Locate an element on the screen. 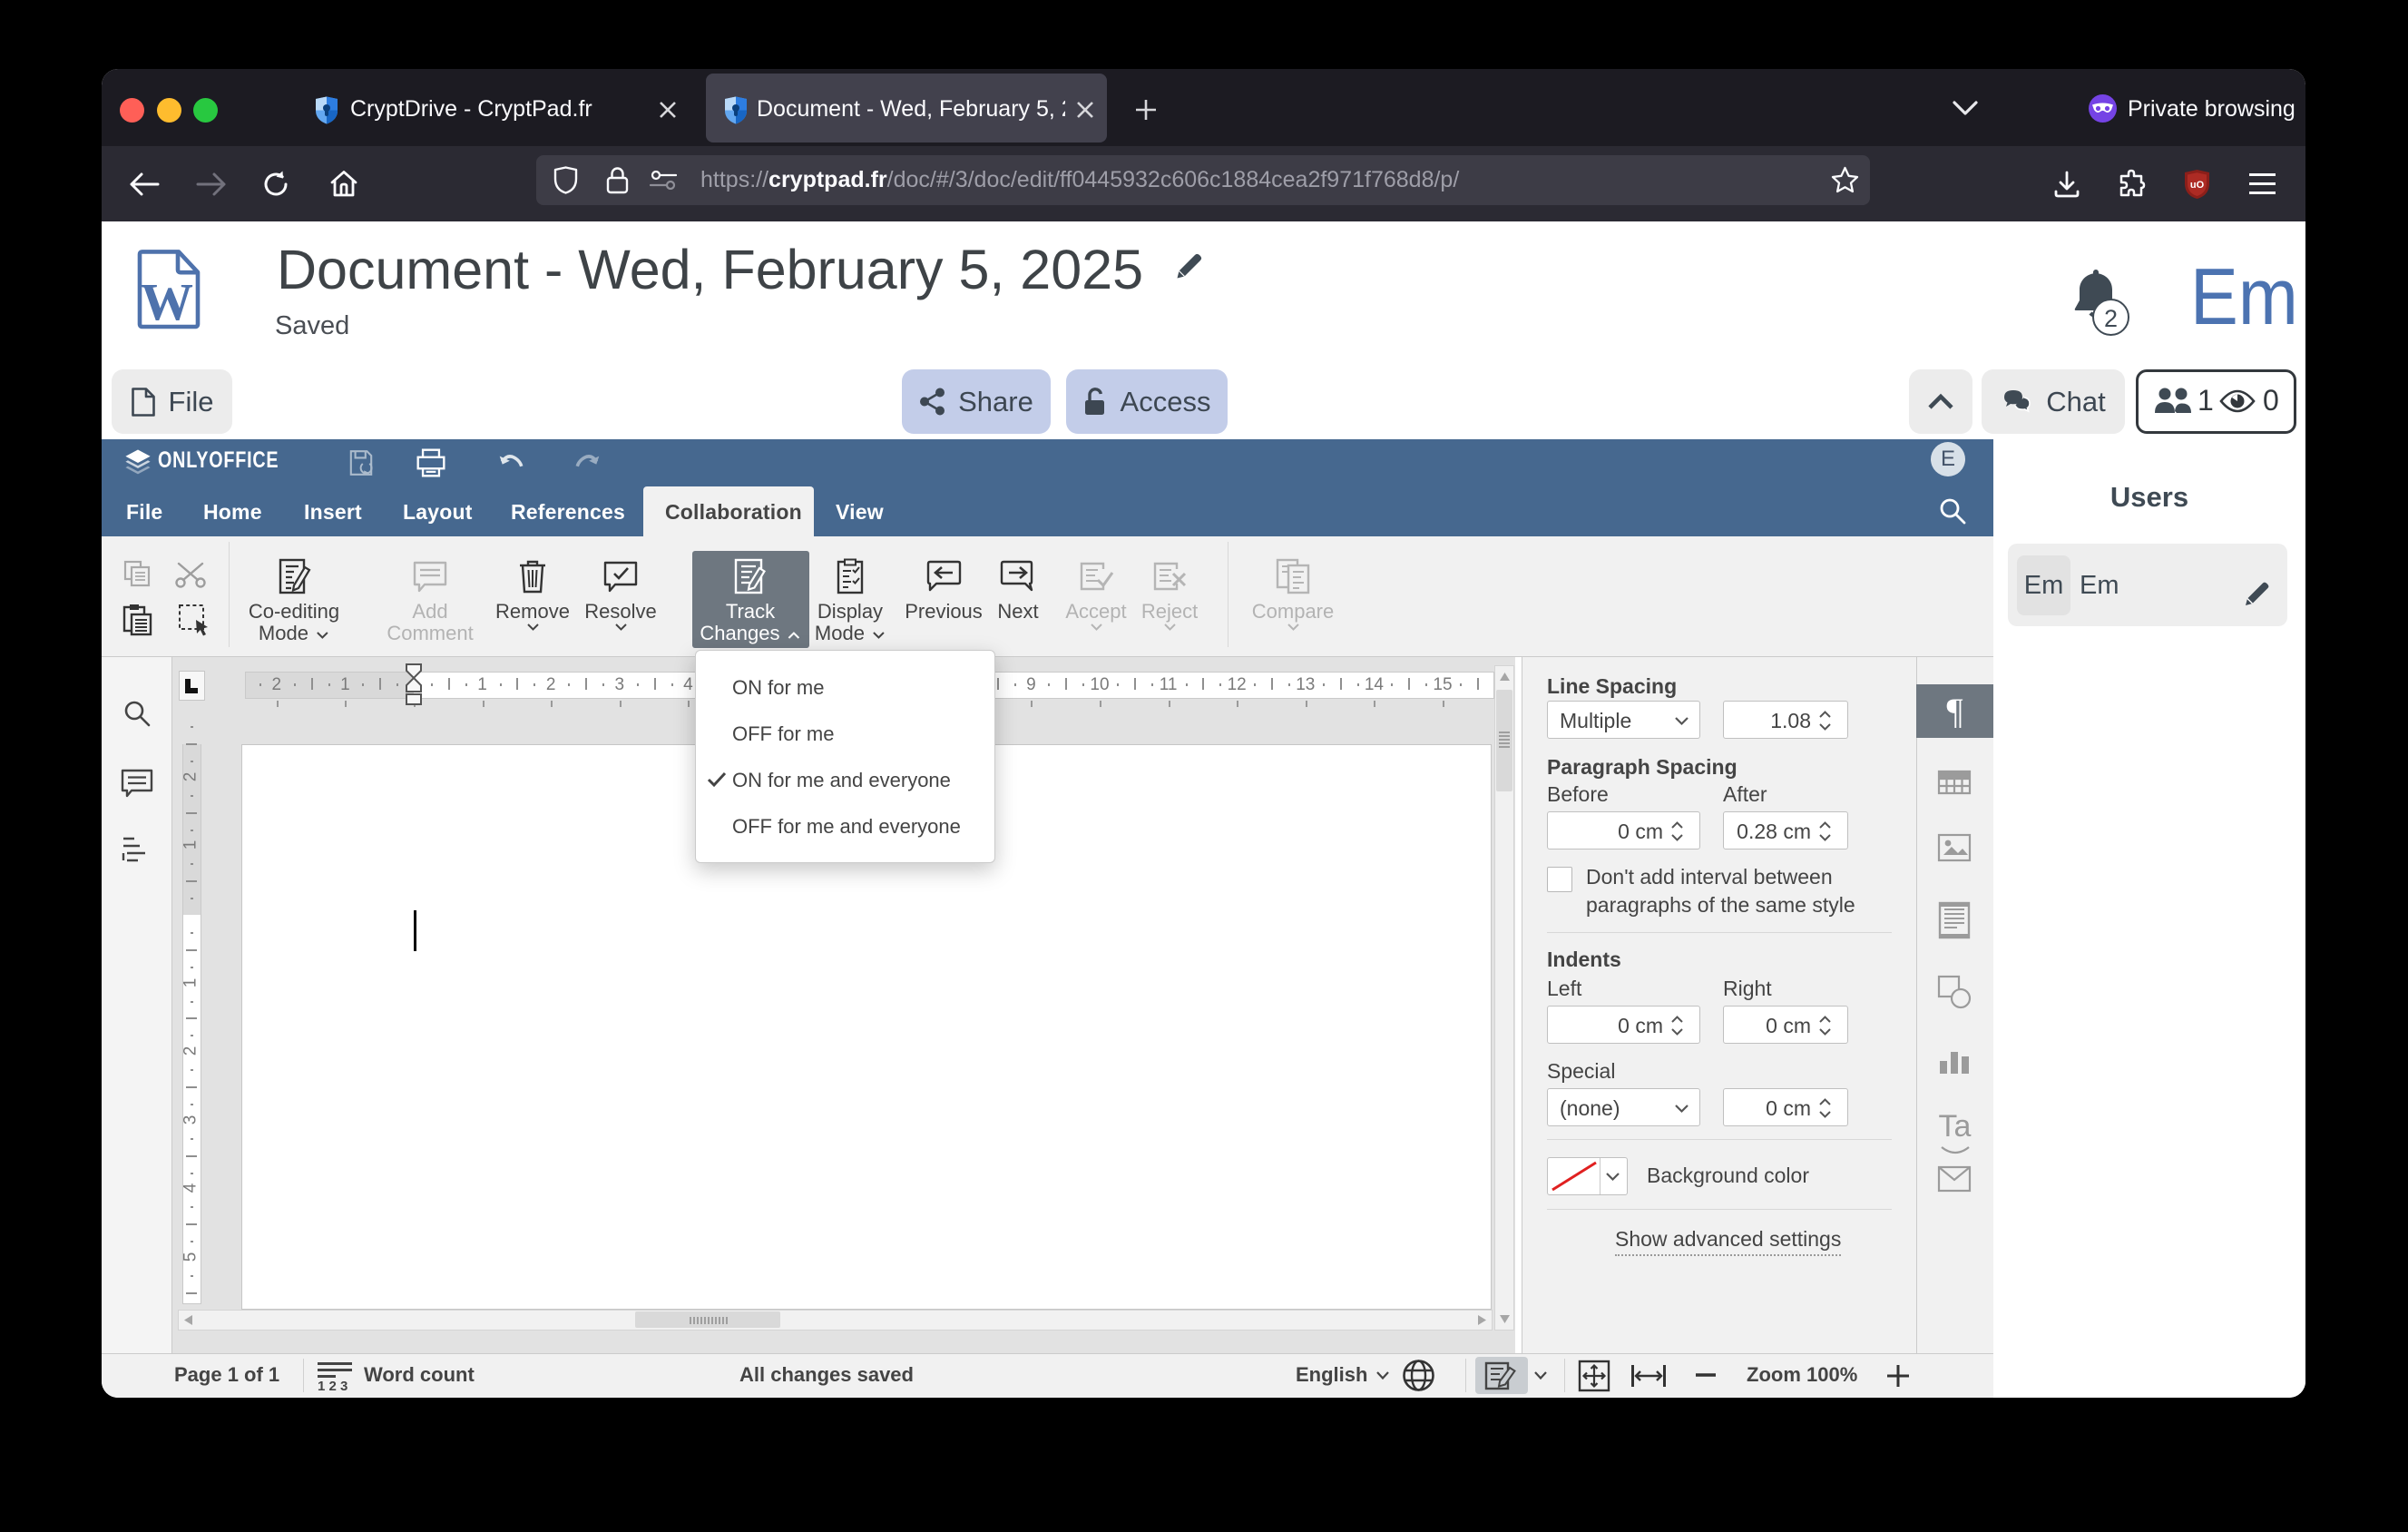 This screenshot has width=2408, height=1532. svg-text: uO is located at coordinates (2198, 185).